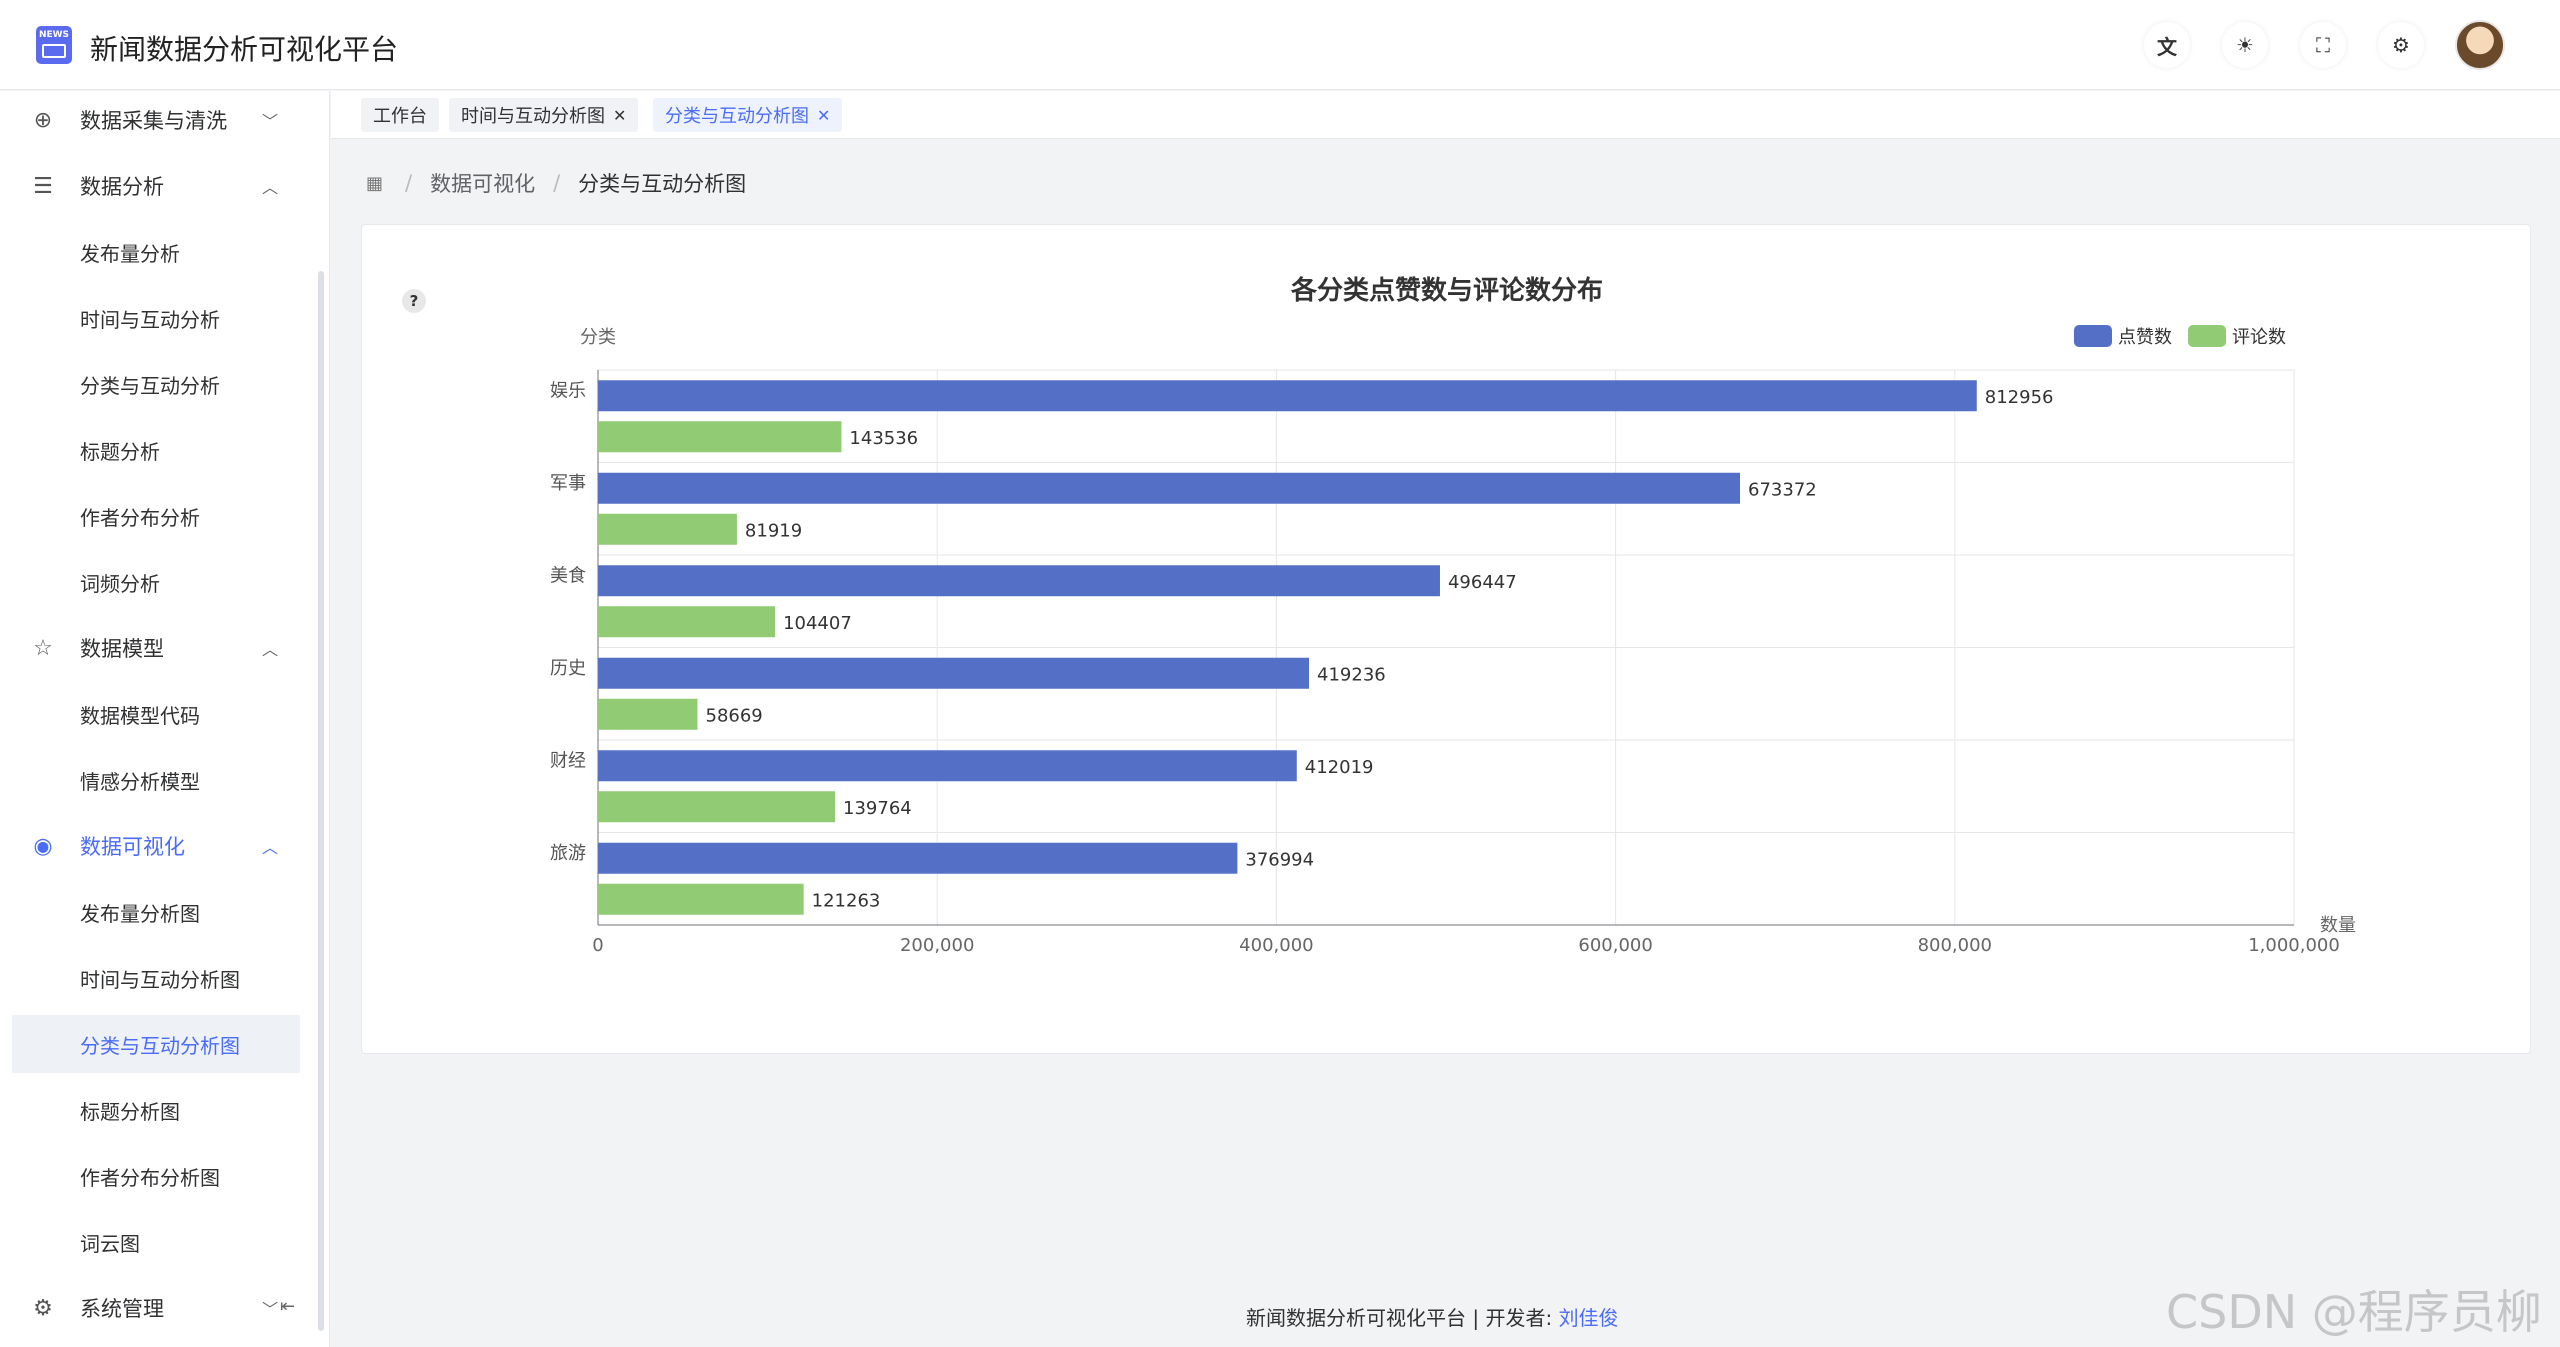 Image resolution: width=2560 pixels, height=1347 pixels. What do you see at coordinates (160, 1110) in the screenshot?
I see `sidebar-item-title-chart: 标题分析图` at bounding box center [160, 1110].